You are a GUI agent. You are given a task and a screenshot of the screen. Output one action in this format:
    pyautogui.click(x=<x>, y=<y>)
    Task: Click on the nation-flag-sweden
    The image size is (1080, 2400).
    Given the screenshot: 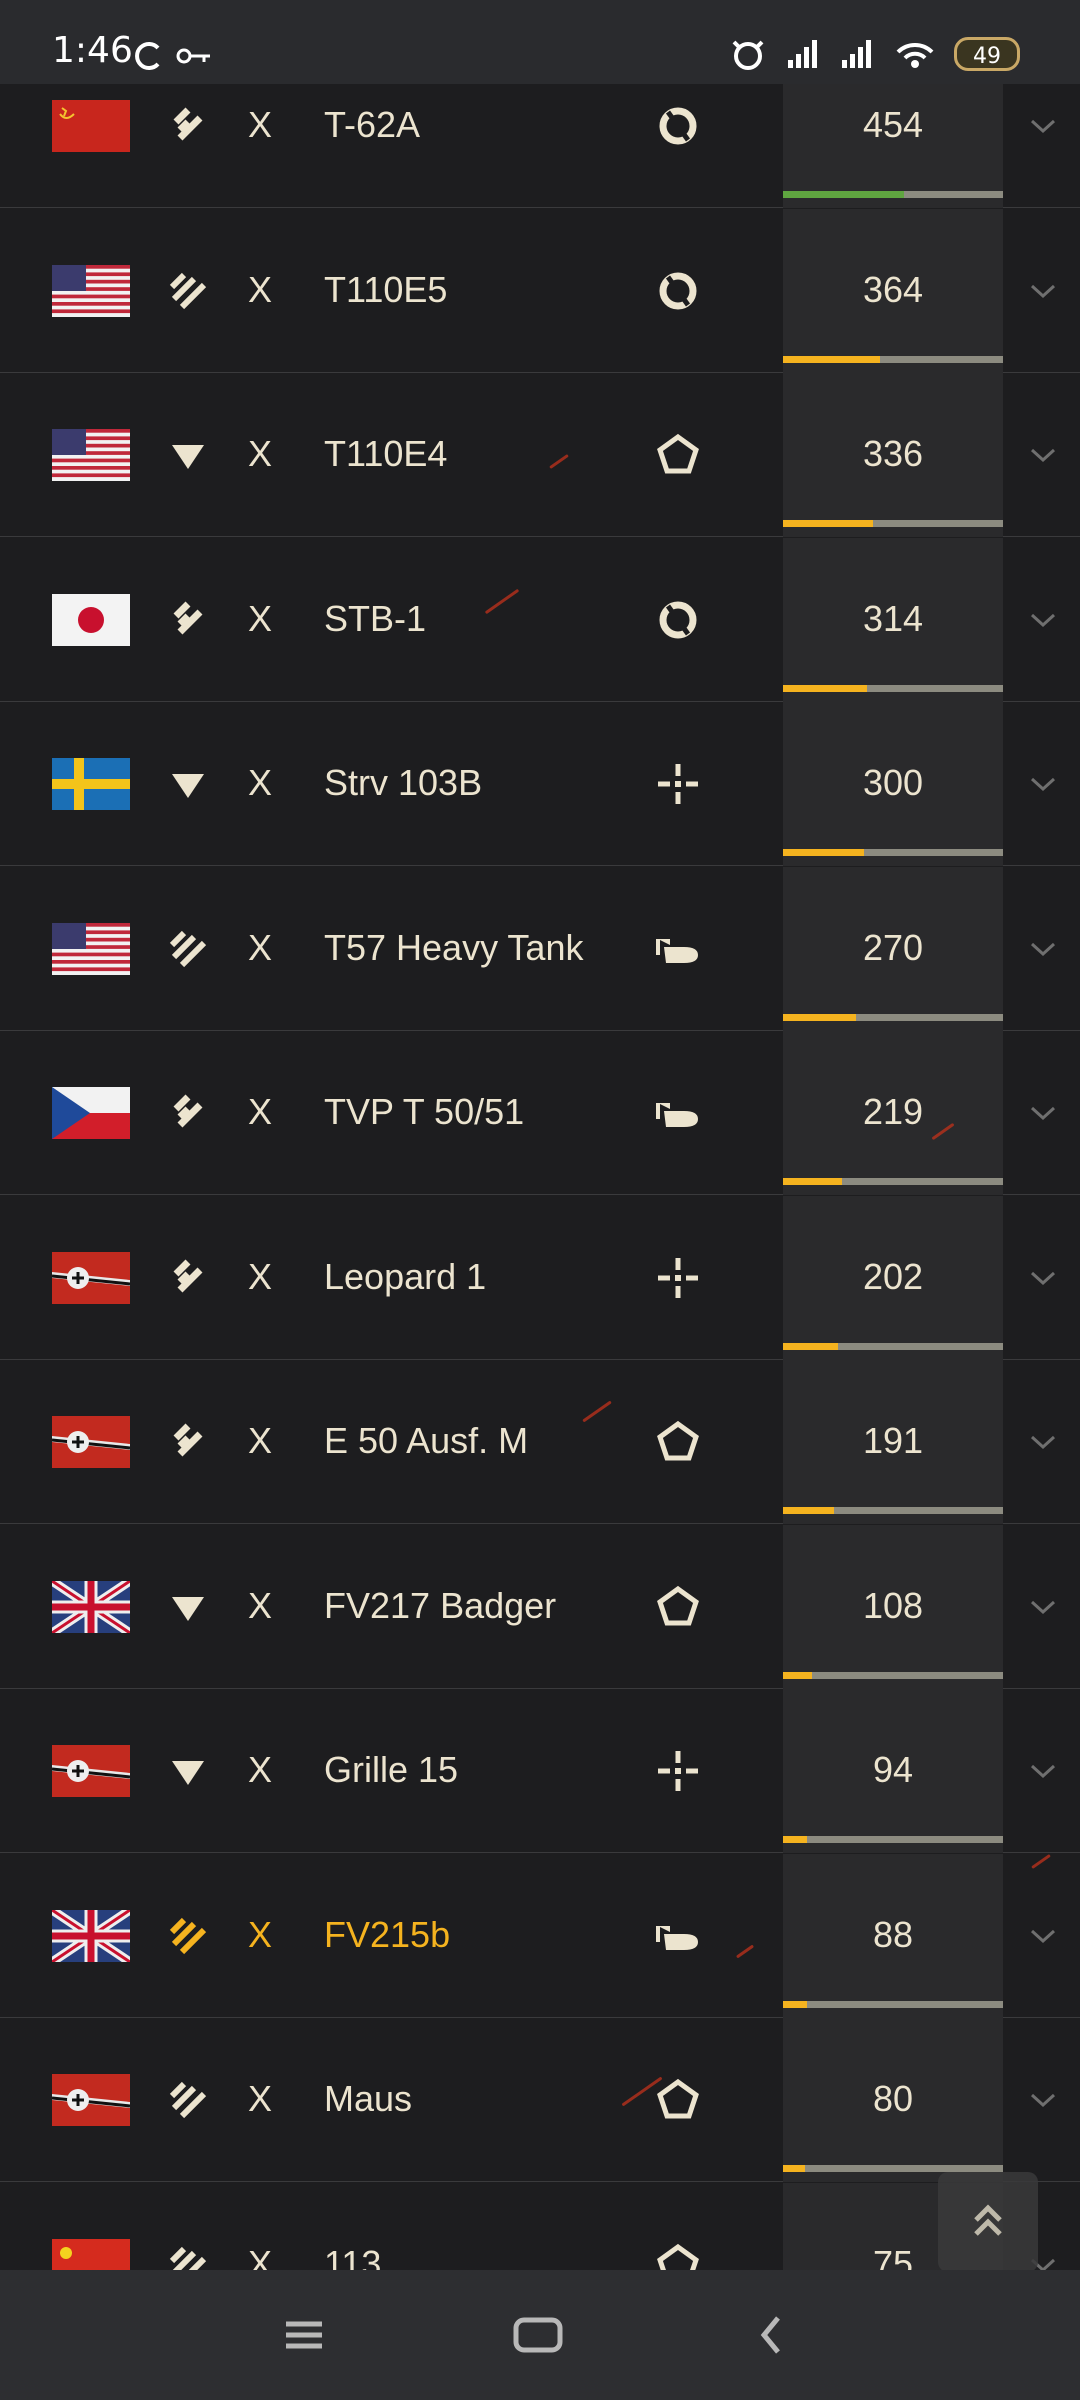 What is the action you would take?
    pyautogui.click(x=91, y=784)
    